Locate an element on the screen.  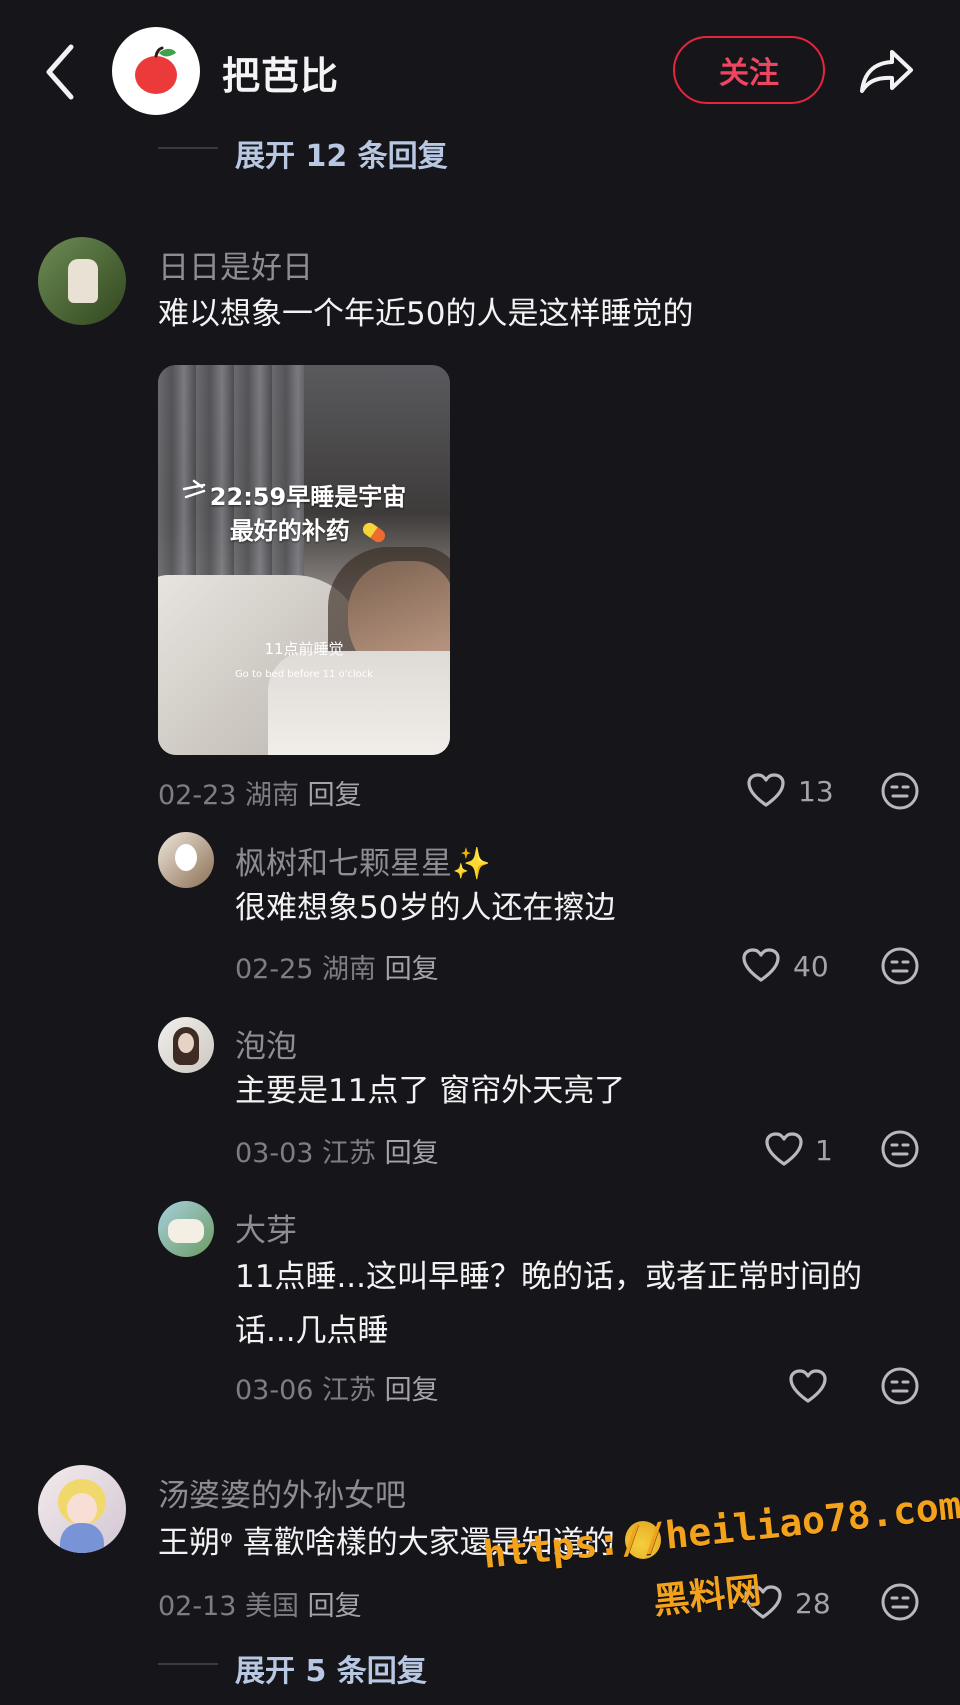
avatar-body is located at coordinates (82, 1538).